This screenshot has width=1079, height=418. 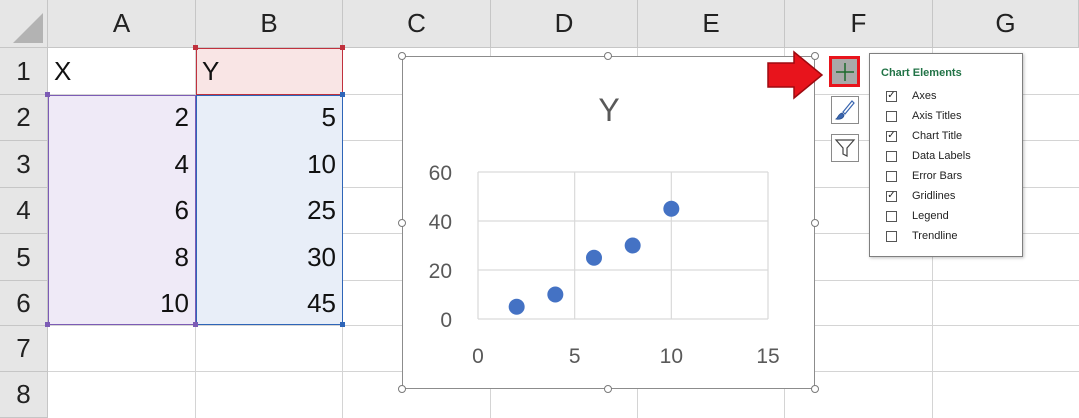 I want to click on option-axes: ✓ Axes, so click(x=911, y=96).